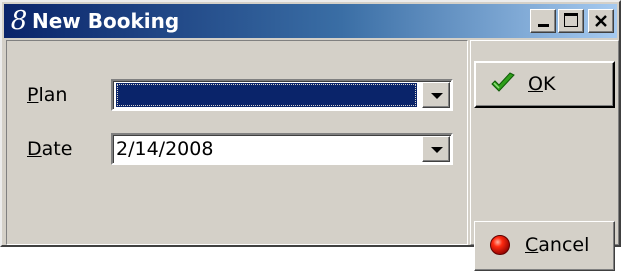  I want to click on minimize-button, so click(543, 21).